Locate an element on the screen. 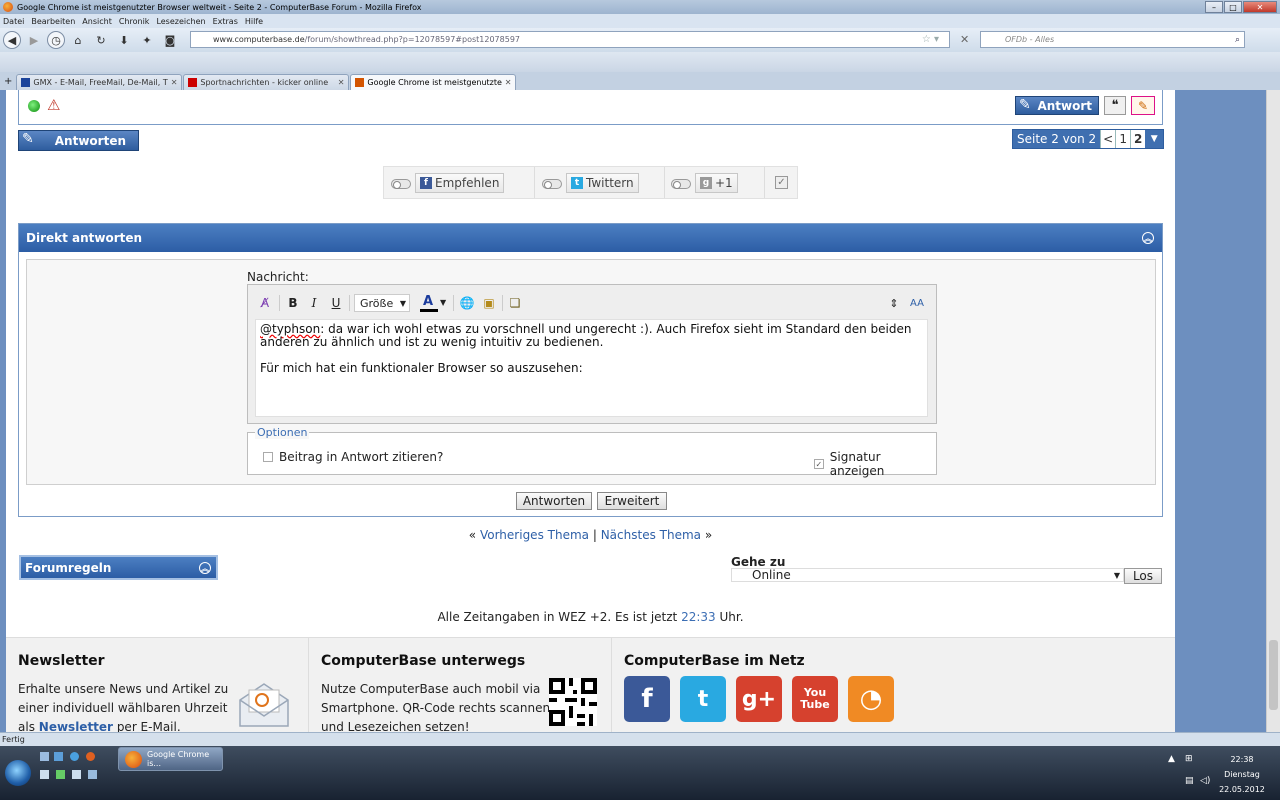 The image size is (1280, 800). underline-button: U is located at coordinates (336, 303).